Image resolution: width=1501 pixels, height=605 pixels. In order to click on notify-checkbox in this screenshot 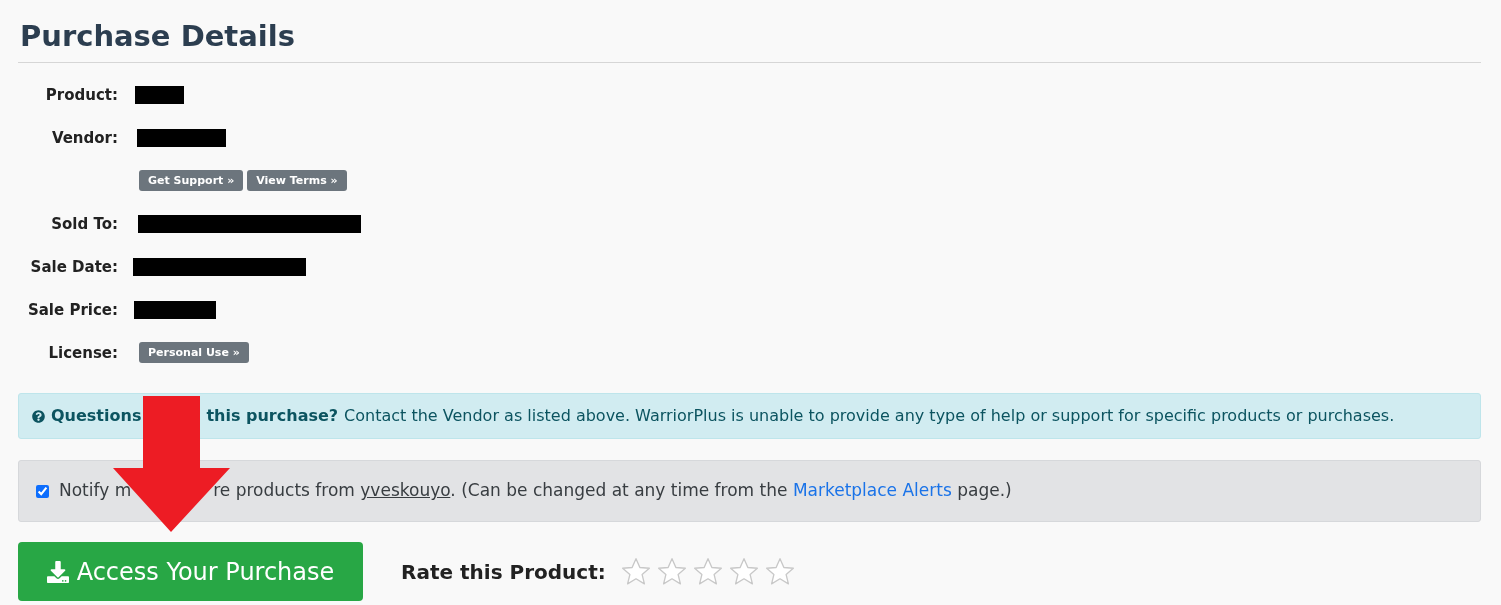, I will do `click(42, 491)`.